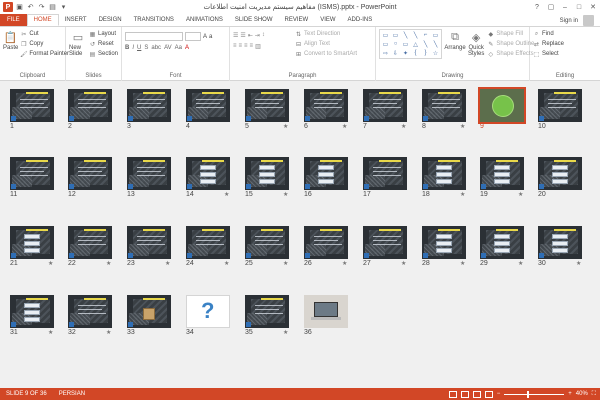  Describe the element at coordinates (326, 44) in the screenshot. I see `align-text-button: ⊟ Align Text` at that location.